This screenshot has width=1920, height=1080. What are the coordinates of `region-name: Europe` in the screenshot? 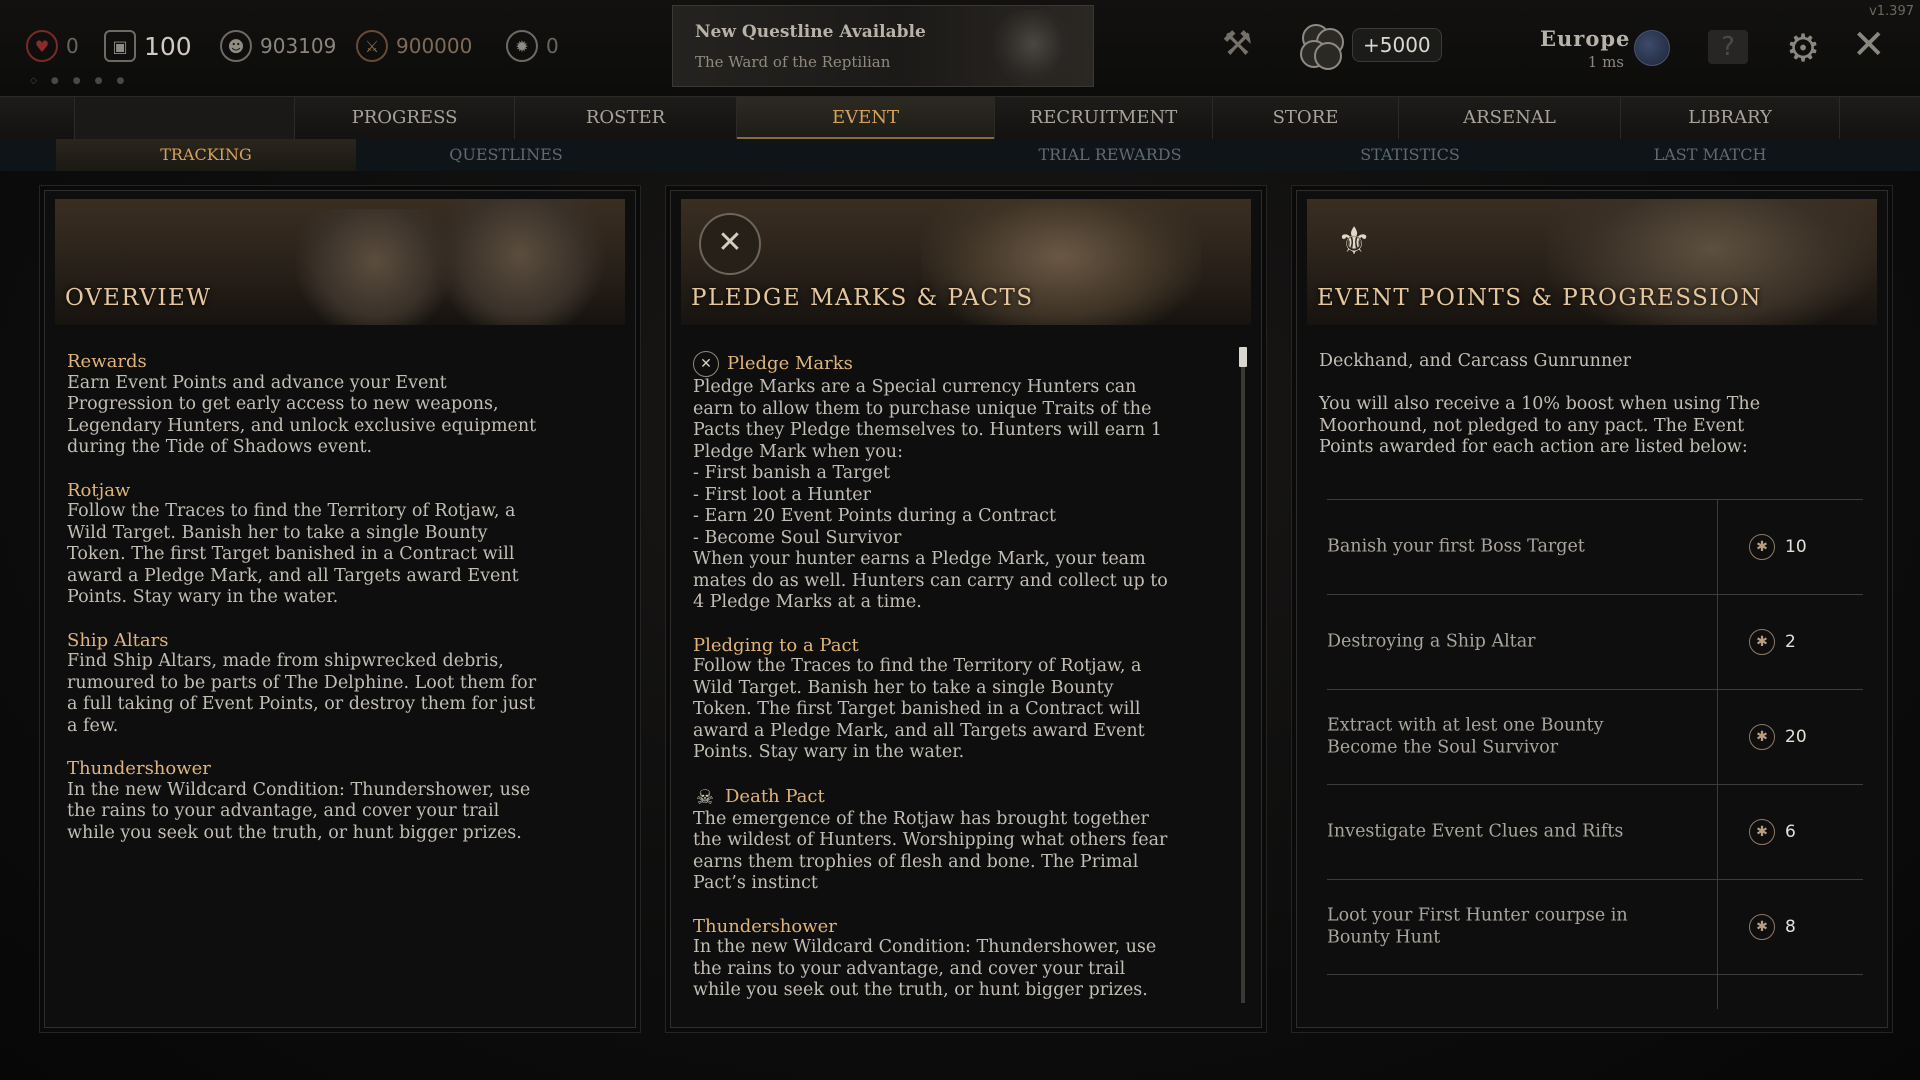 It's located at (1585, 38).